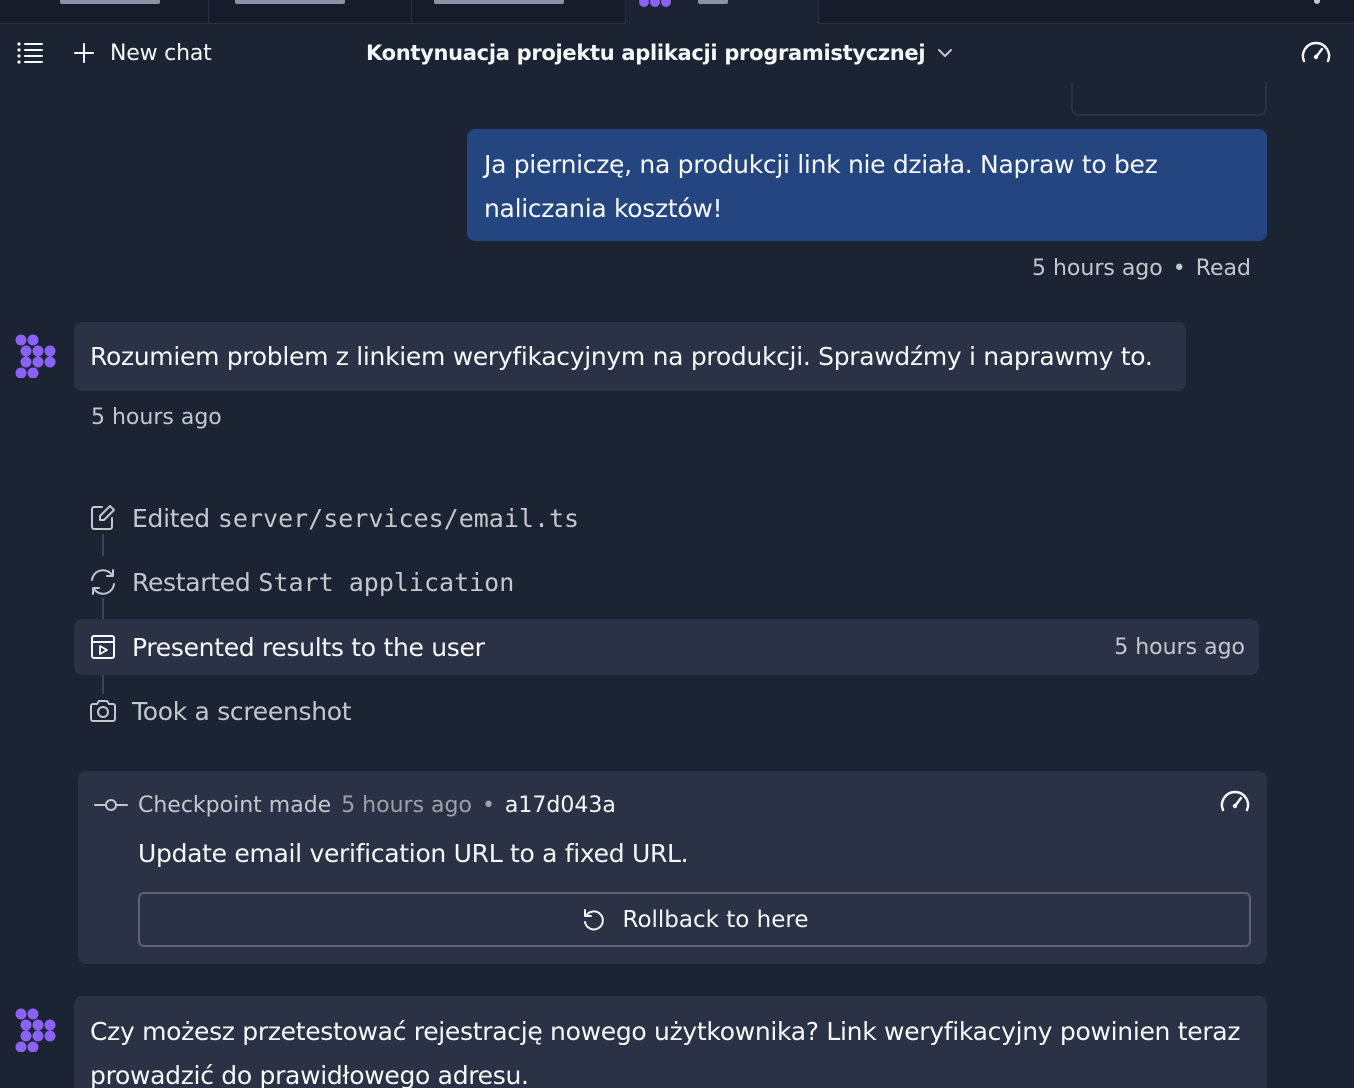  Describe the element at coordinates (945, 53) in the screenshot. I see `chevron-down-icon` at that location.